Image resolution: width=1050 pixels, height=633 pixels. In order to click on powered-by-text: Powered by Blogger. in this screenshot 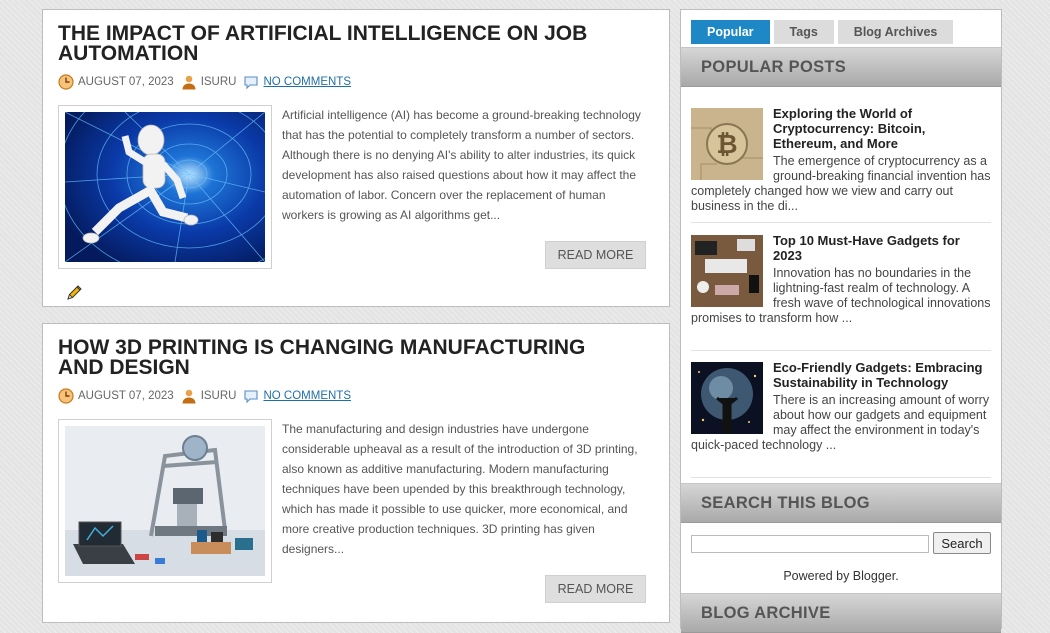, I will do `click(841, 576)`.